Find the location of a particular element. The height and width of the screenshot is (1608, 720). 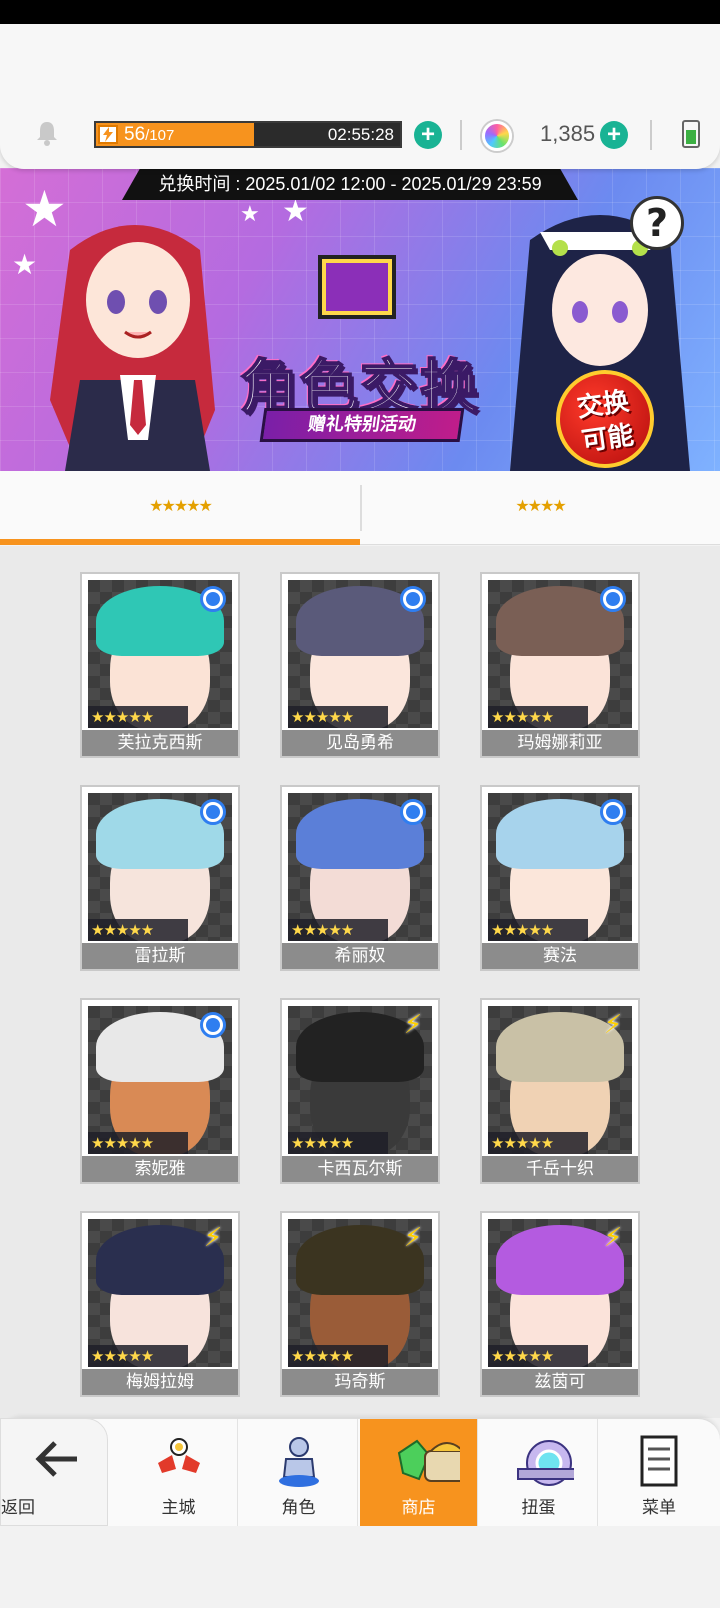

rarity-tabs: ★★★★★ ★★★★ is located at coordinates (360, 508).